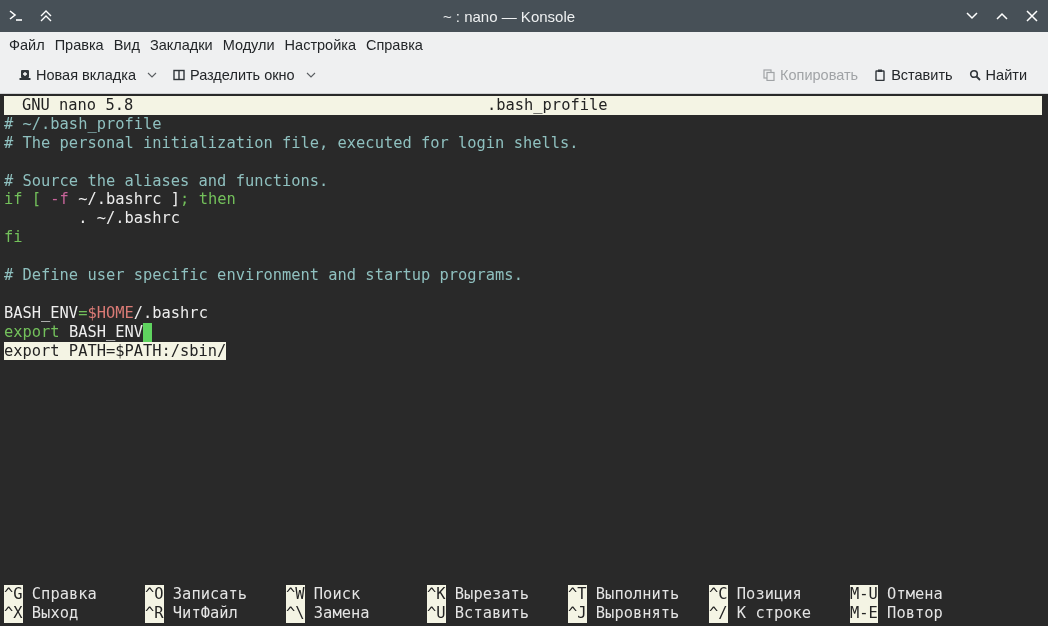  I want to click on toolbar-button: Новая вкладка, so click(88, 75).